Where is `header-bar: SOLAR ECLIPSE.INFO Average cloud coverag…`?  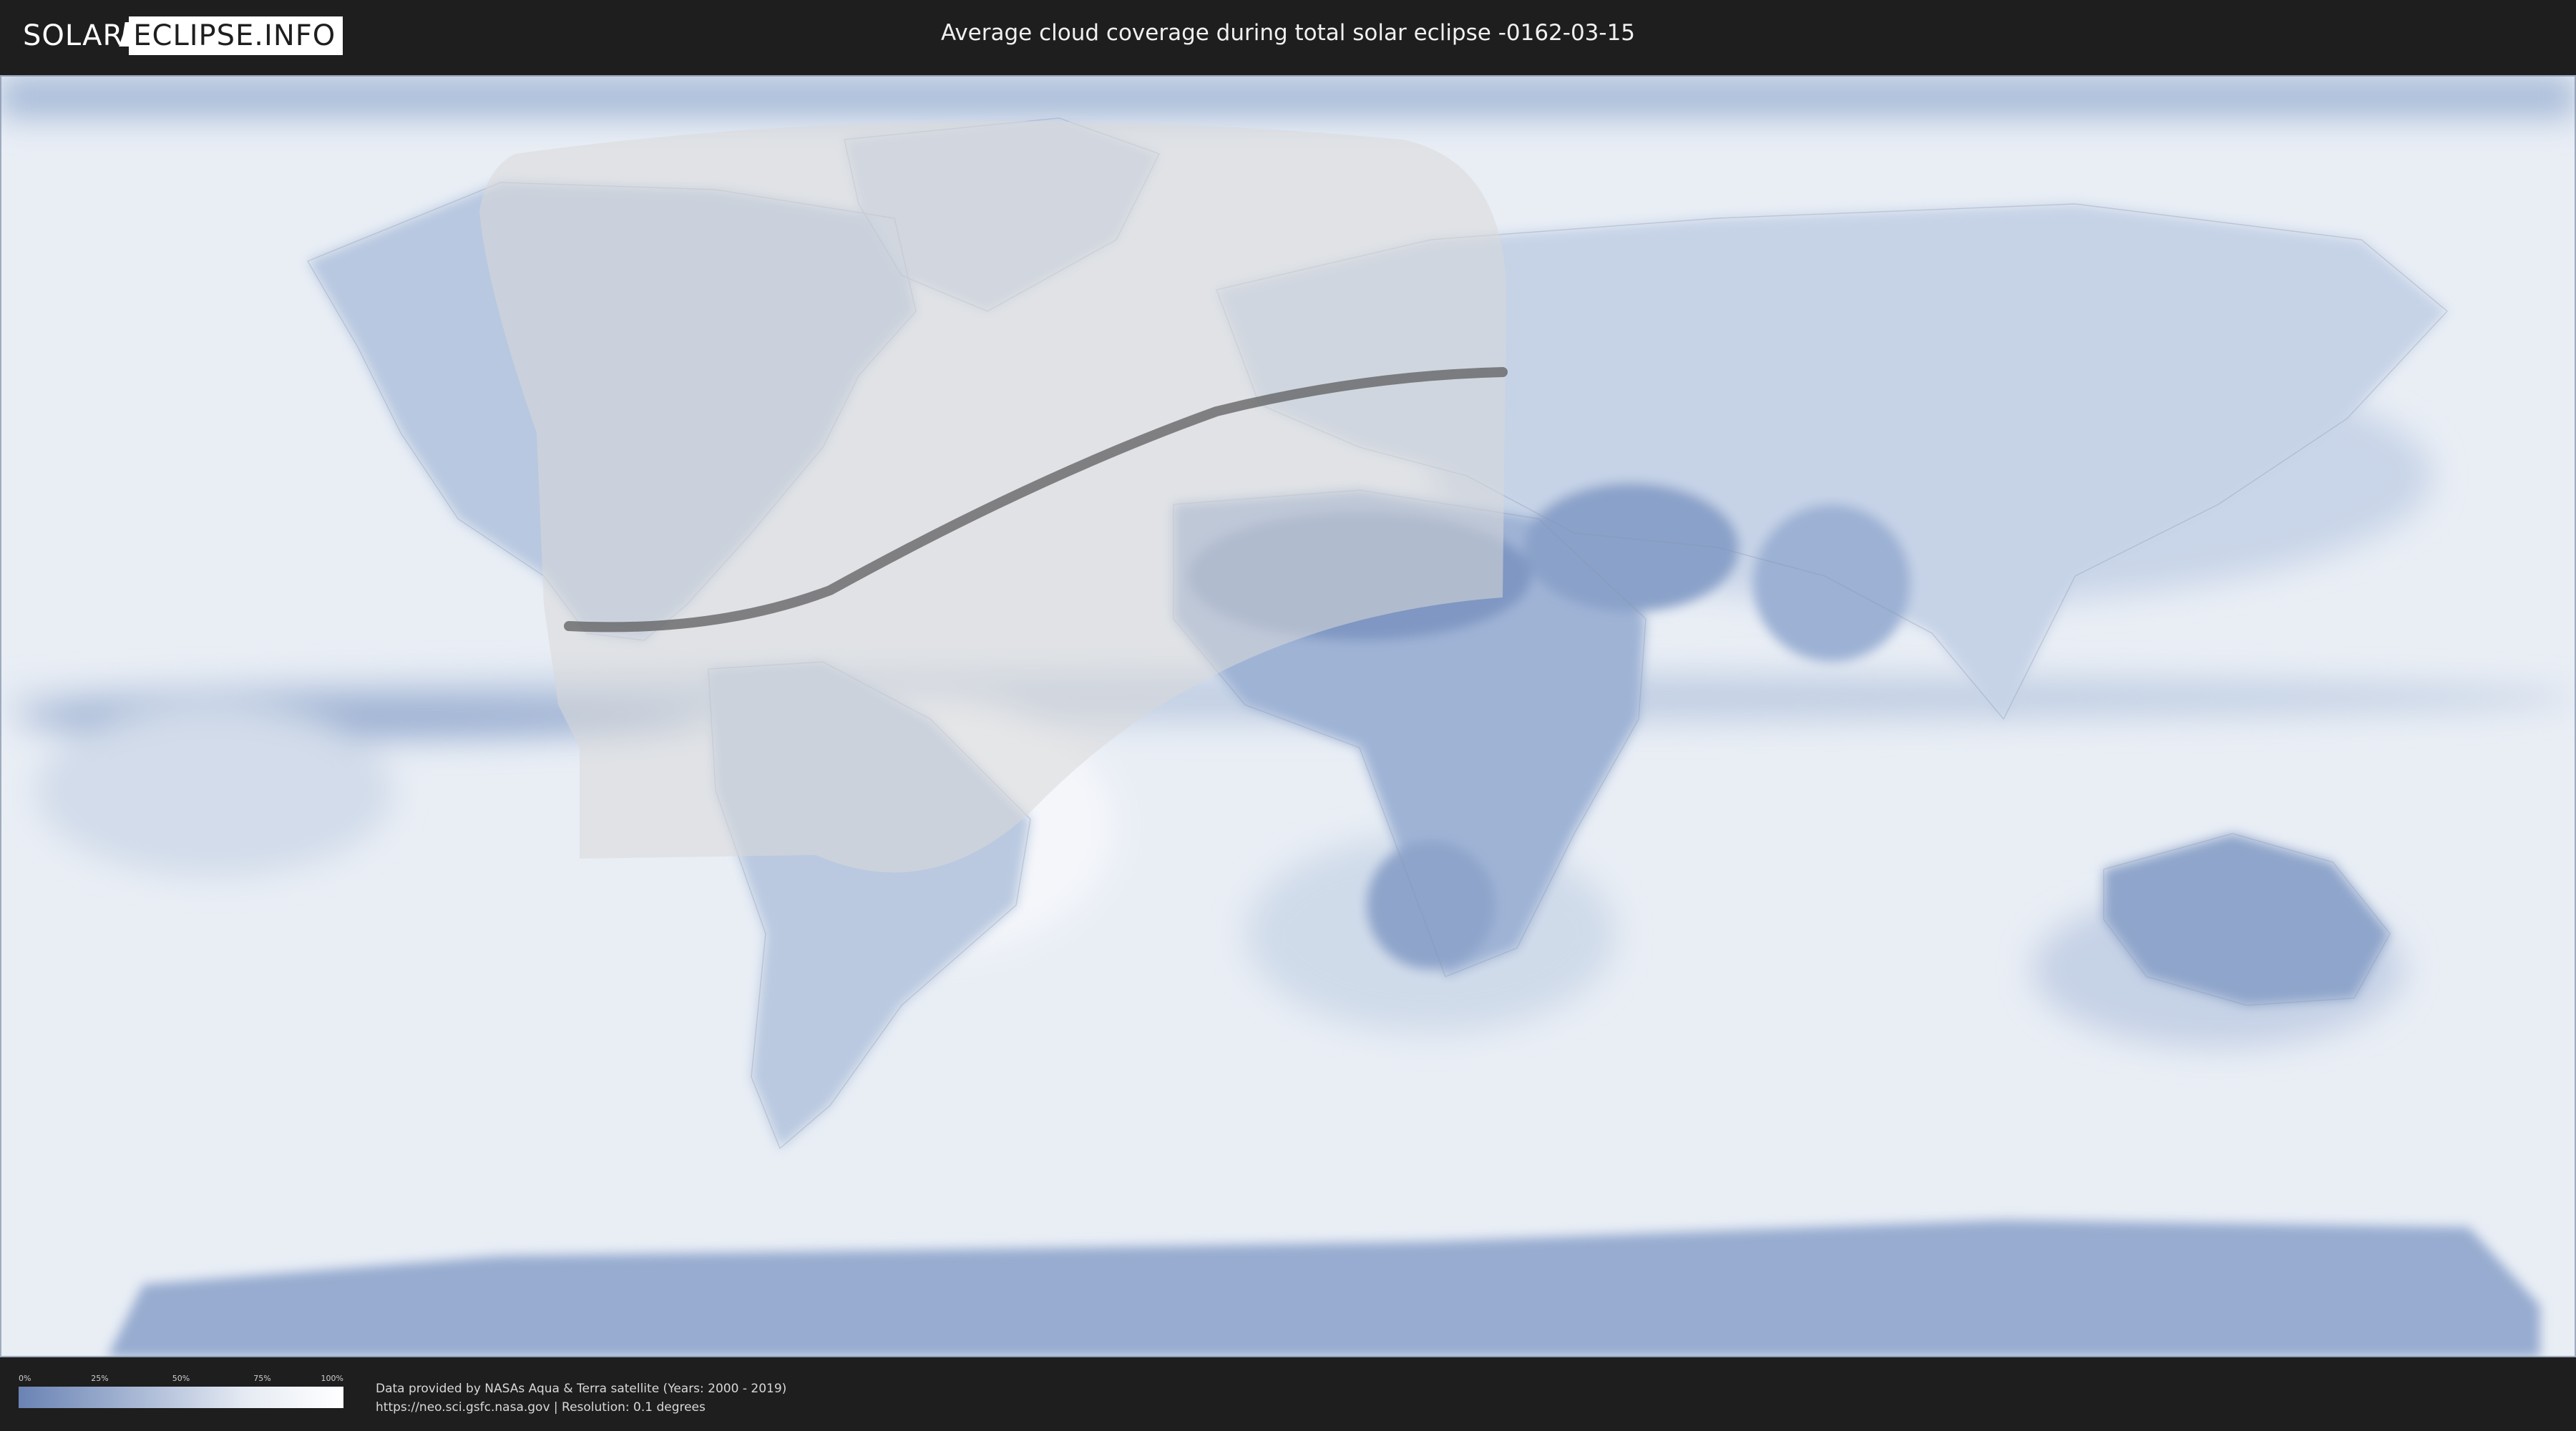 header-bar: SOLAR ECLIPSE.INFO Average cloud coverag… is located at coordinates (1288, 36).